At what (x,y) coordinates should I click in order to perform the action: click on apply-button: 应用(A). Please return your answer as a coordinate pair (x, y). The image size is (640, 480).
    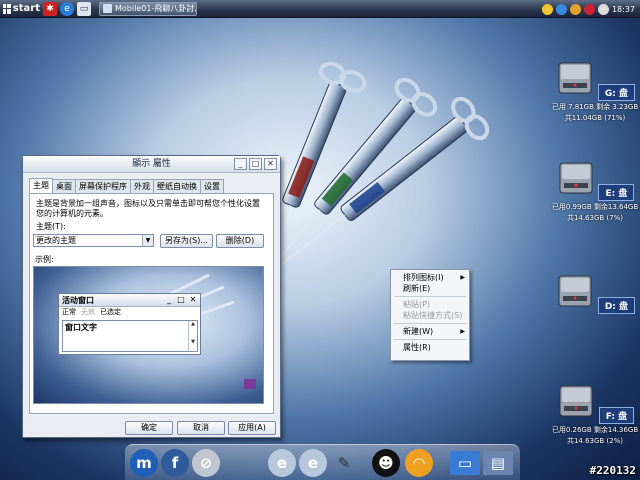
    Looking at the image, I should click on (252, 428).